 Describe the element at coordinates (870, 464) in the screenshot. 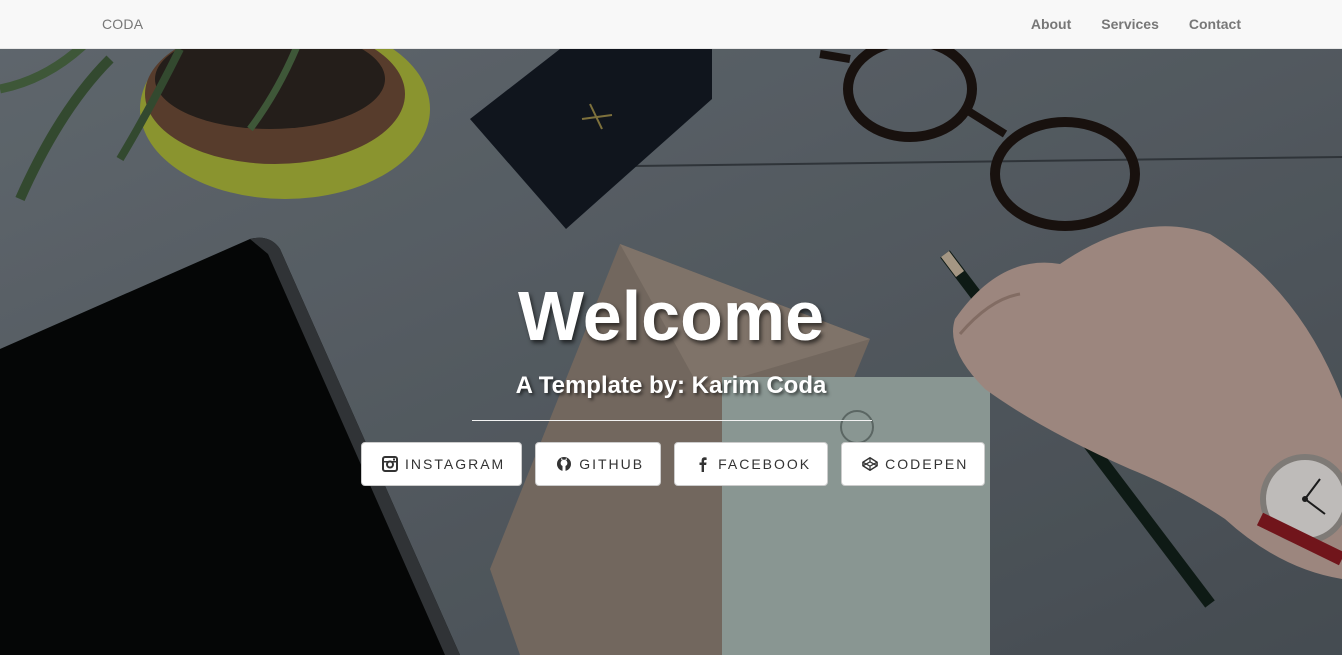

I see `codepen-icon` at that location.